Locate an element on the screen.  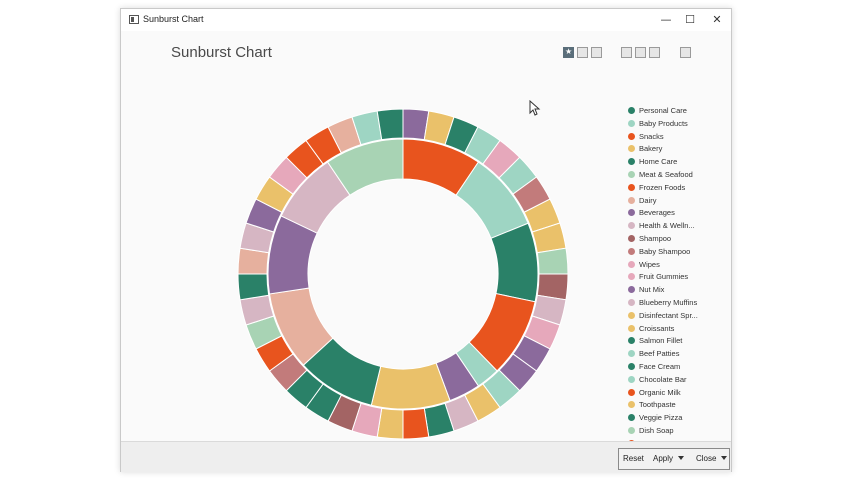
legend-item: Dairy is located at coordinates (676, 201).